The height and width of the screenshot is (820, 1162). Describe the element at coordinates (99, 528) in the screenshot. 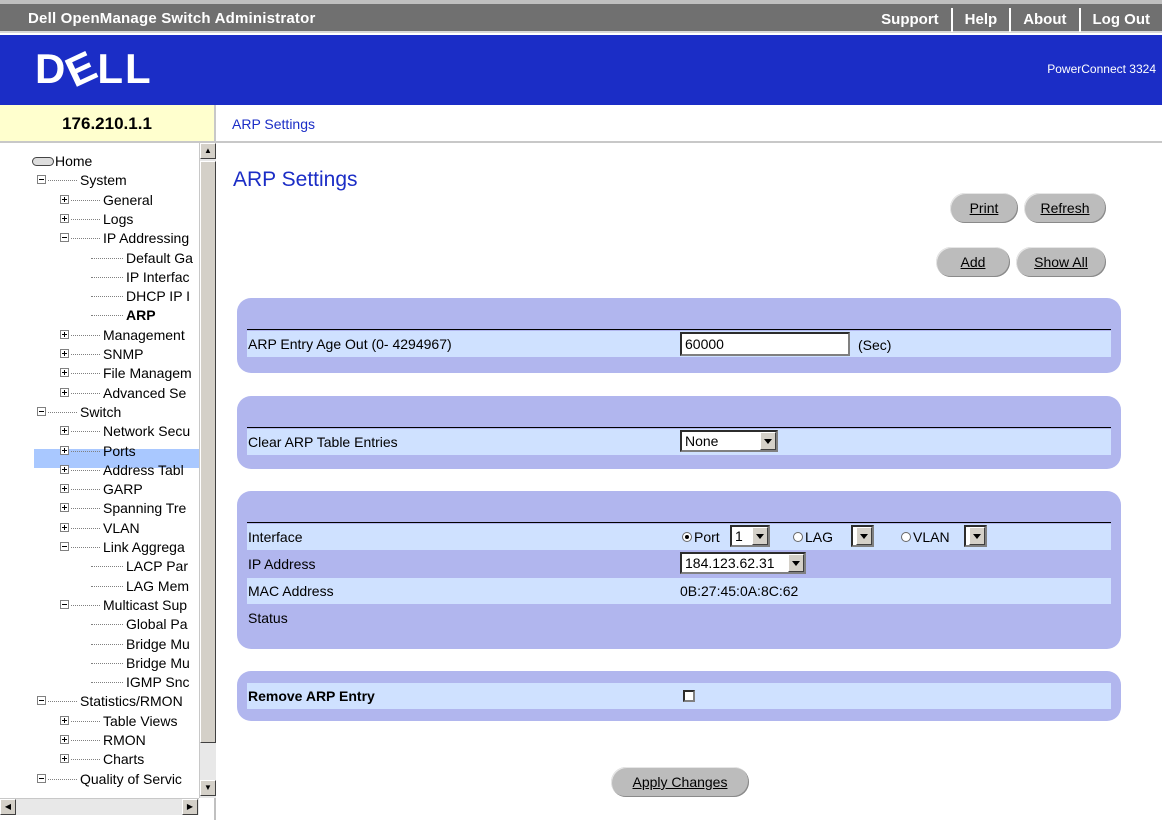

I see `tree-item: VLAN` at that location.